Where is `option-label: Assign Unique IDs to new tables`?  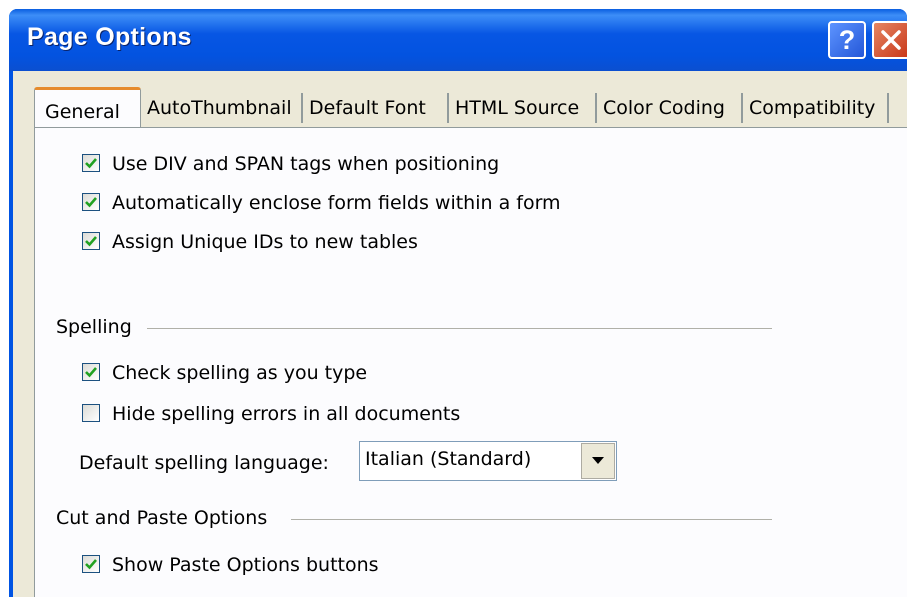
option-label: Assign Unique IDs to new tables is located at coordinates (265, 242).